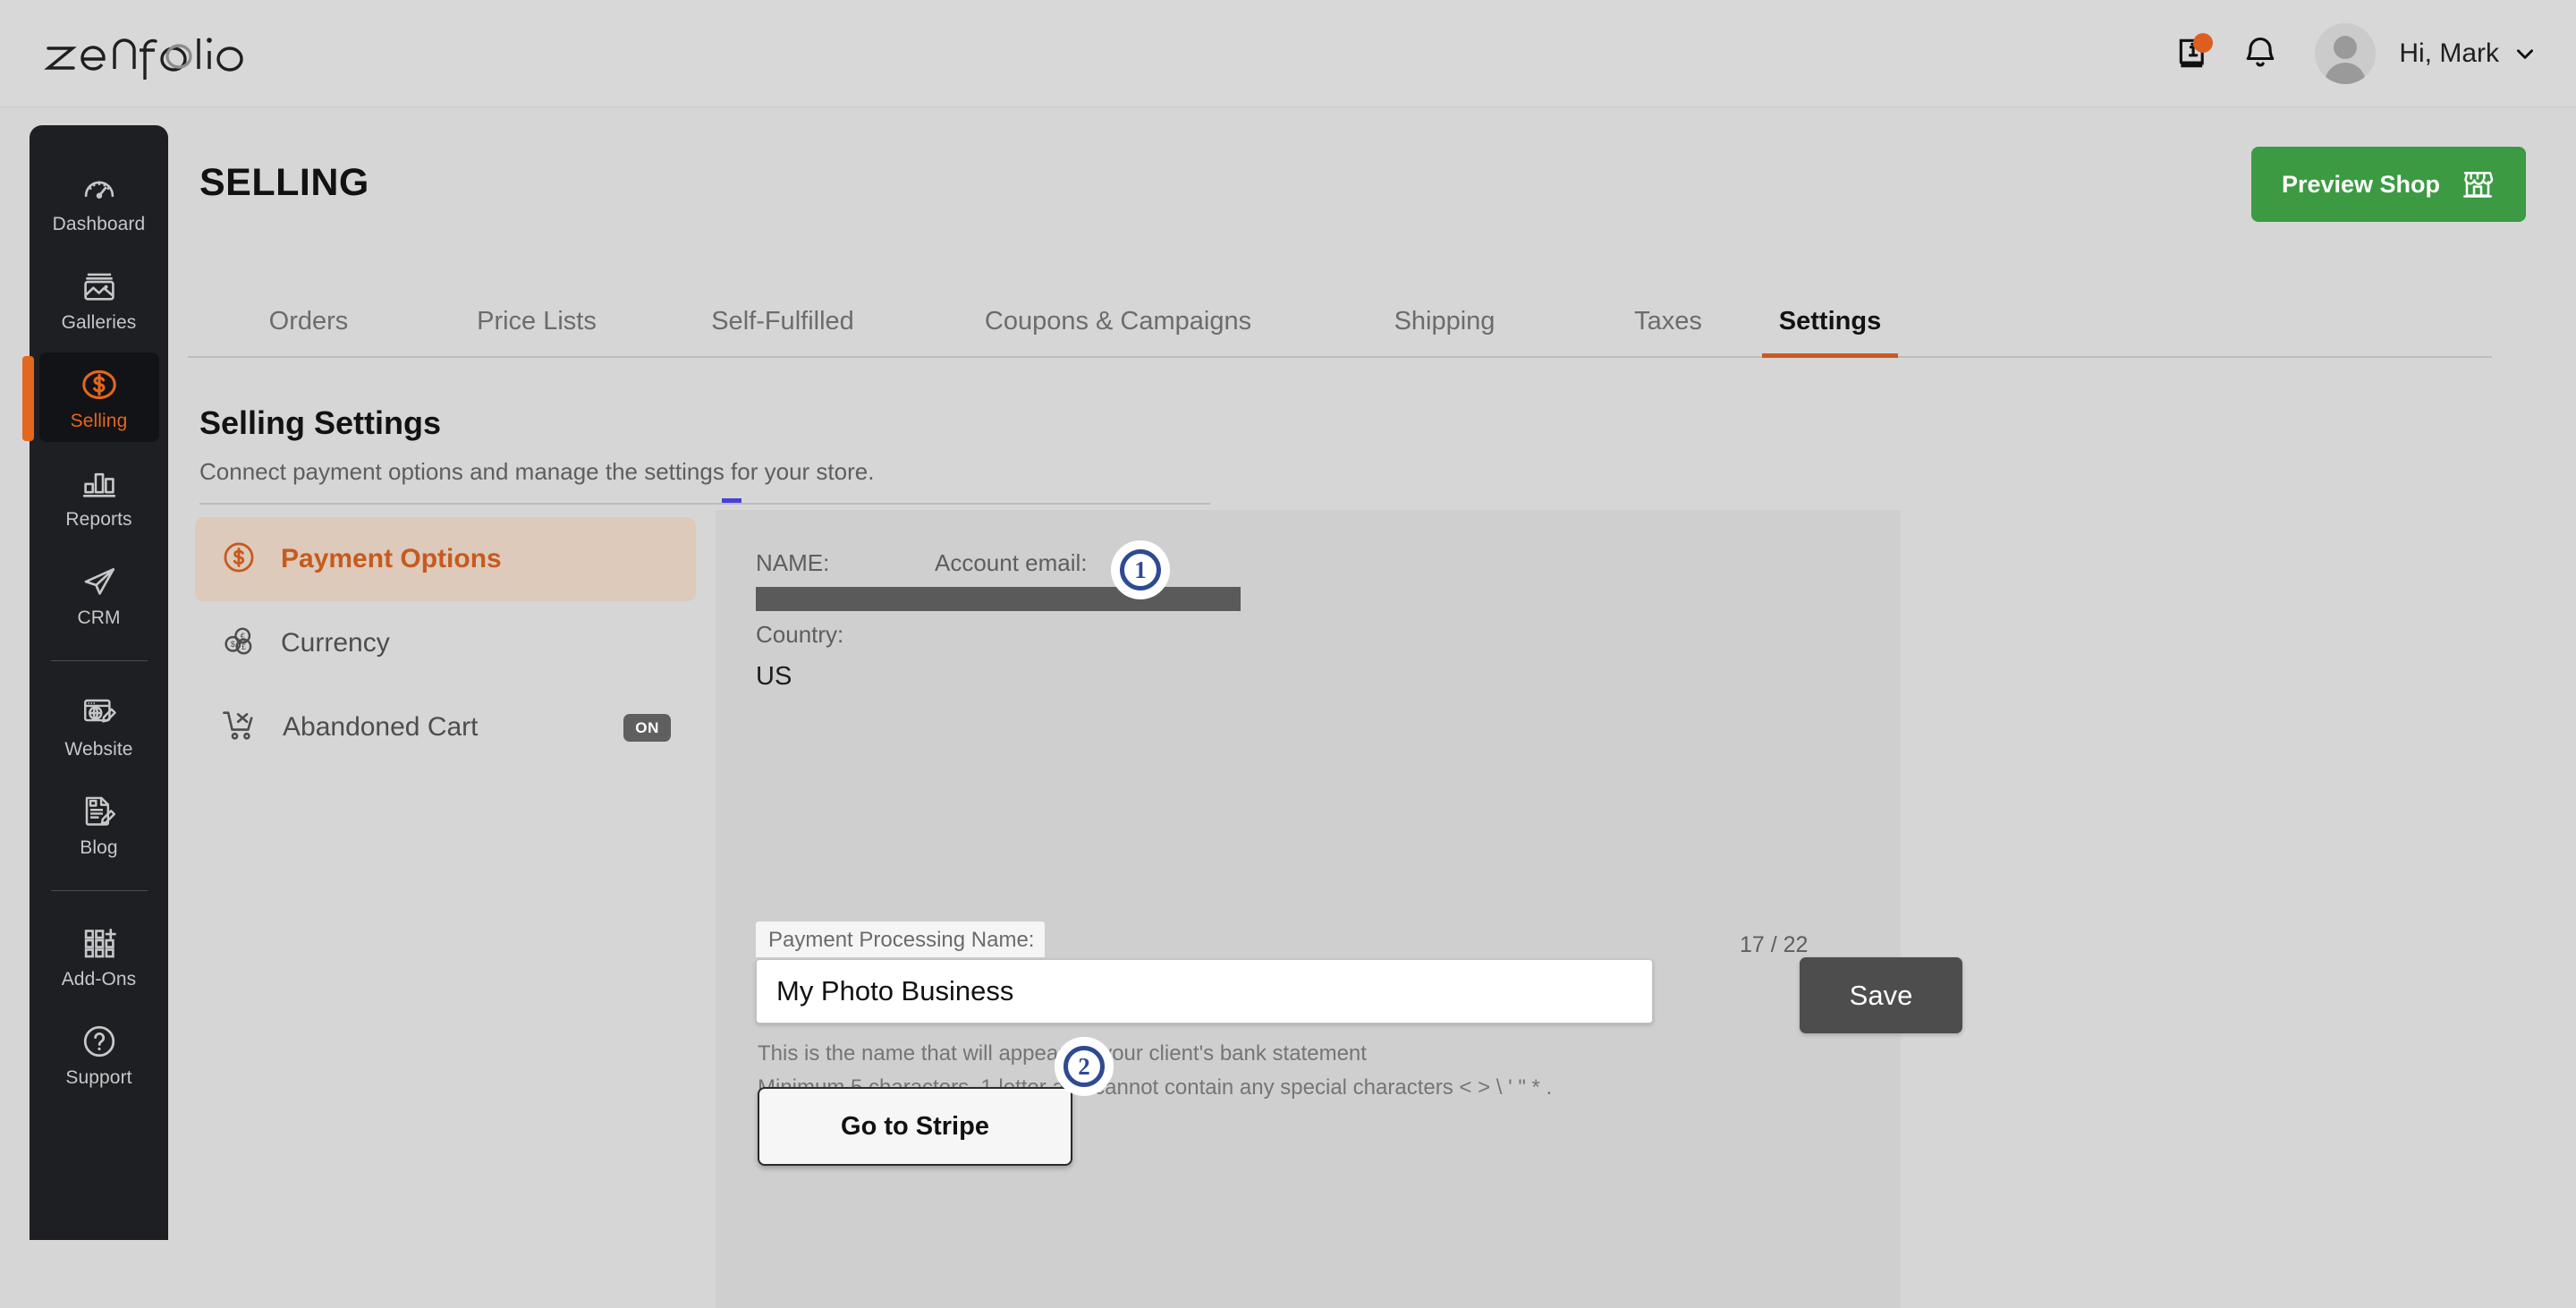 Image resolution: width=2576 pixels, height=1308 pixels. I want to click on coins-icon: € $ £, so click(239, 644).